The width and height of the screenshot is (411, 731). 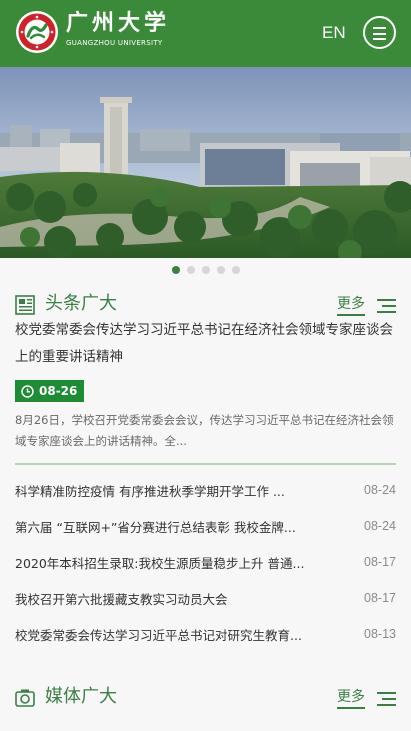 I want to click on list-item: 第六届 “互联网+”省分赛进行总结表彰 我校金牌... 08-24, so click(x=205, y=526).